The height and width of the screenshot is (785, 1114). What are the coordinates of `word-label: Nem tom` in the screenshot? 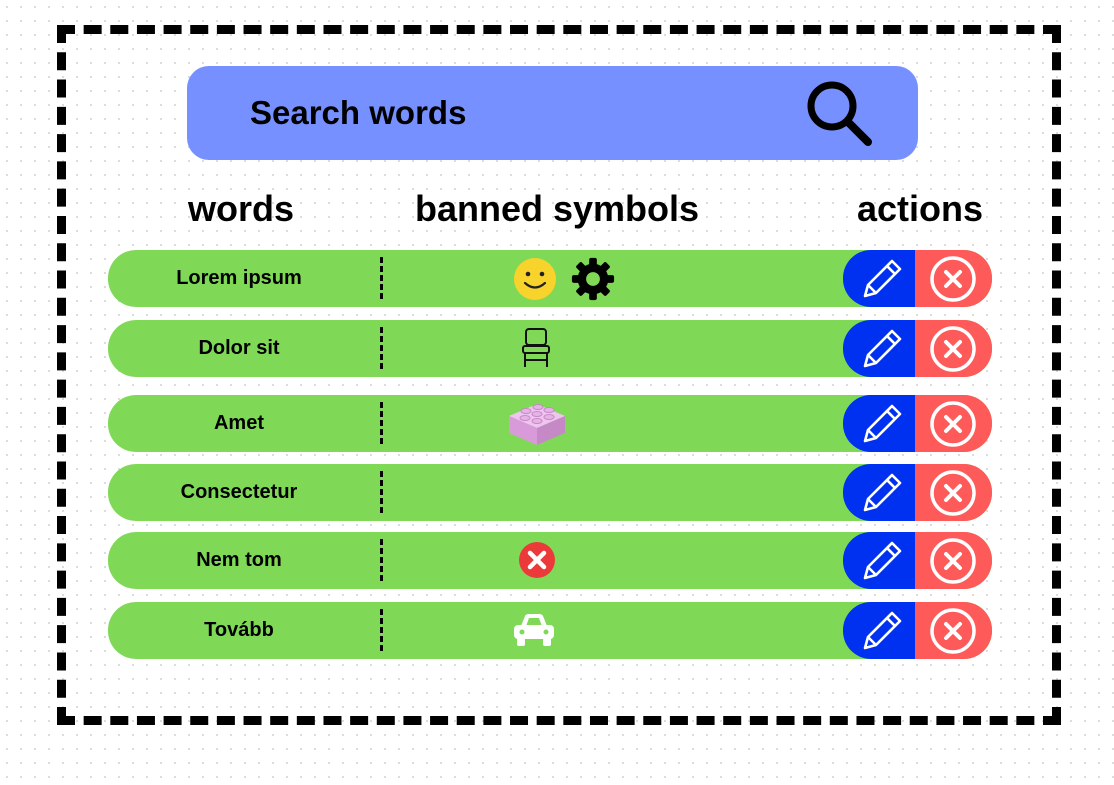 It's located at (239, 560).